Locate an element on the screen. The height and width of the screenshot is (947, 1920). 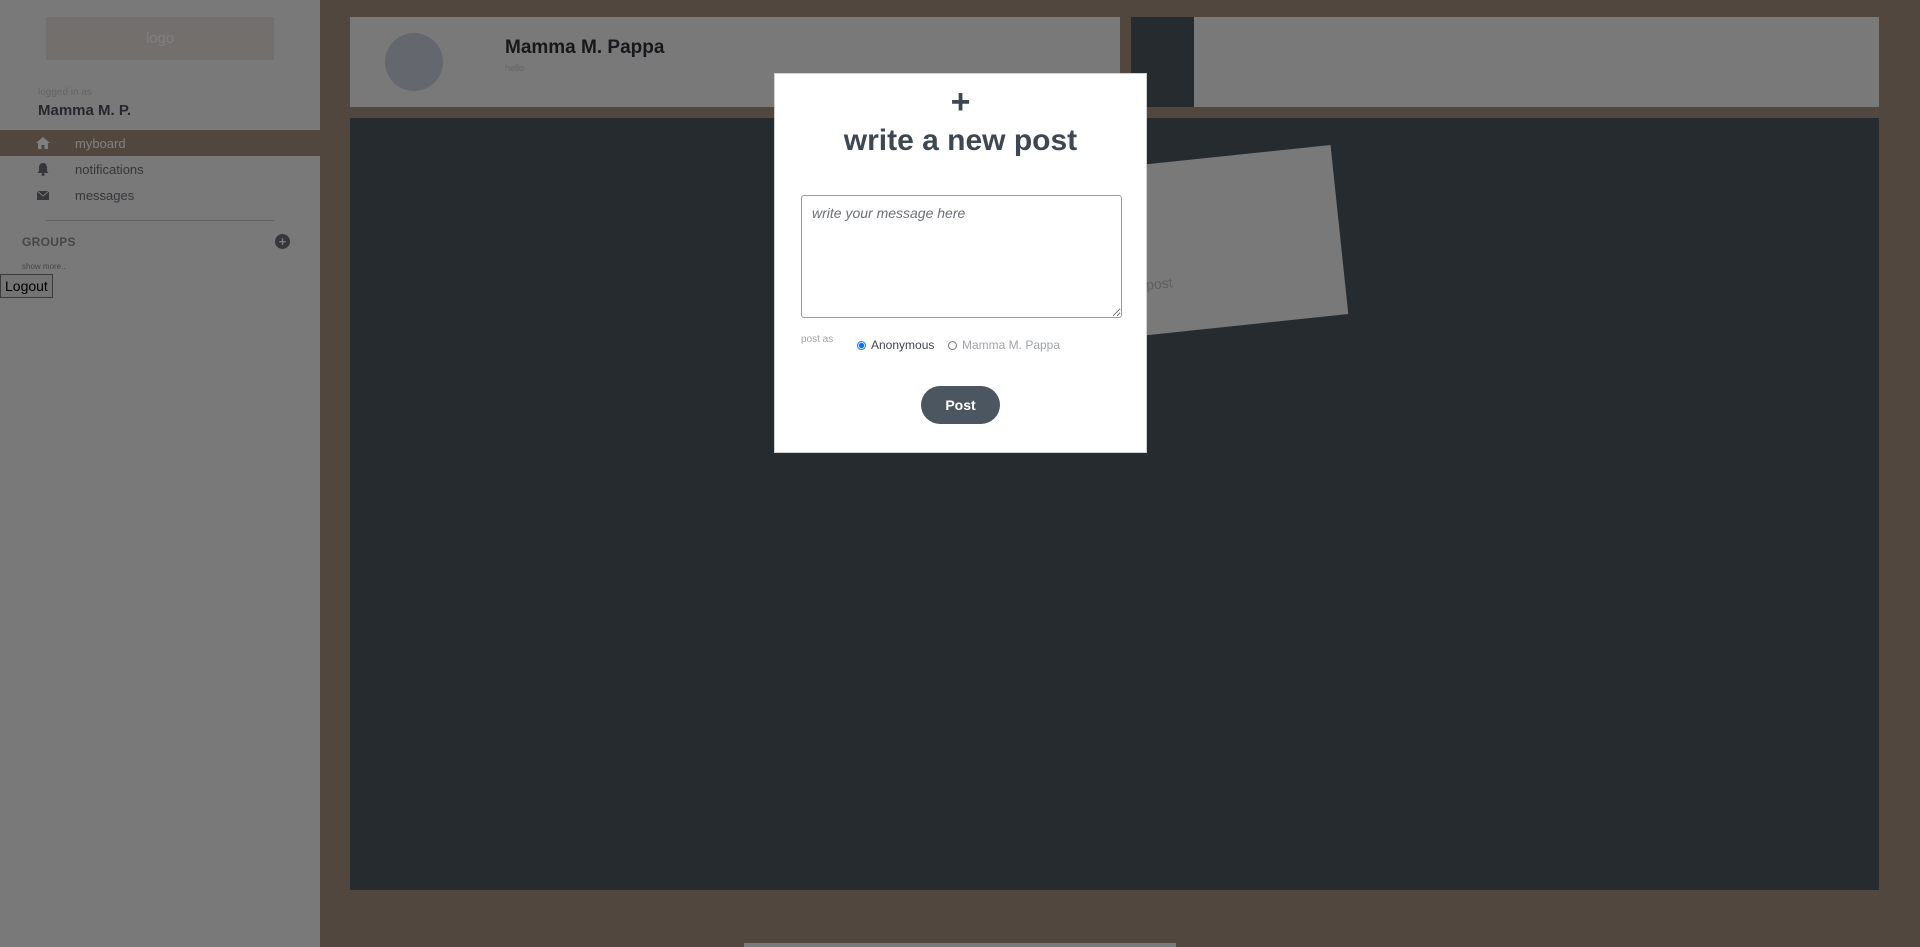
anonymous-radio is located at coordinates (861, 345).